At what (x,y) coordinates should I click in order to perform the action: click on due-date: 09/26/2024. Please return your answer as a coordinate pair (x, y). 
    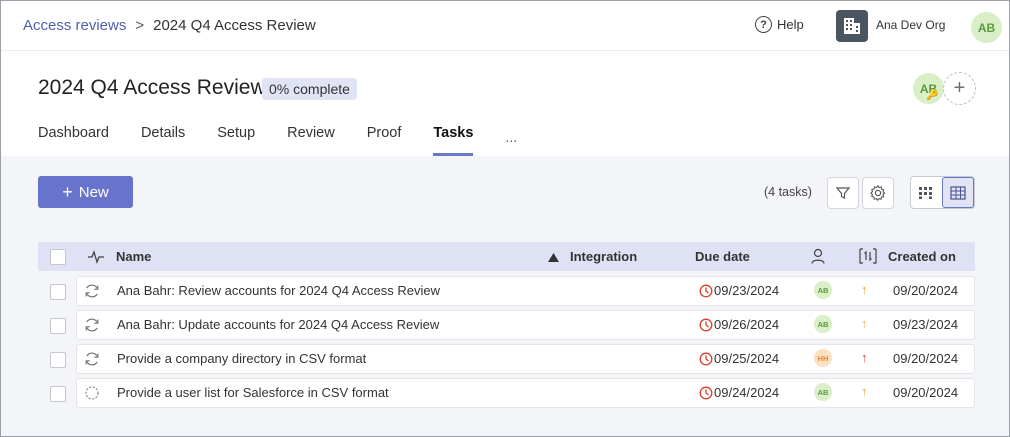
    Looking at the image, I should click on (739, 324).